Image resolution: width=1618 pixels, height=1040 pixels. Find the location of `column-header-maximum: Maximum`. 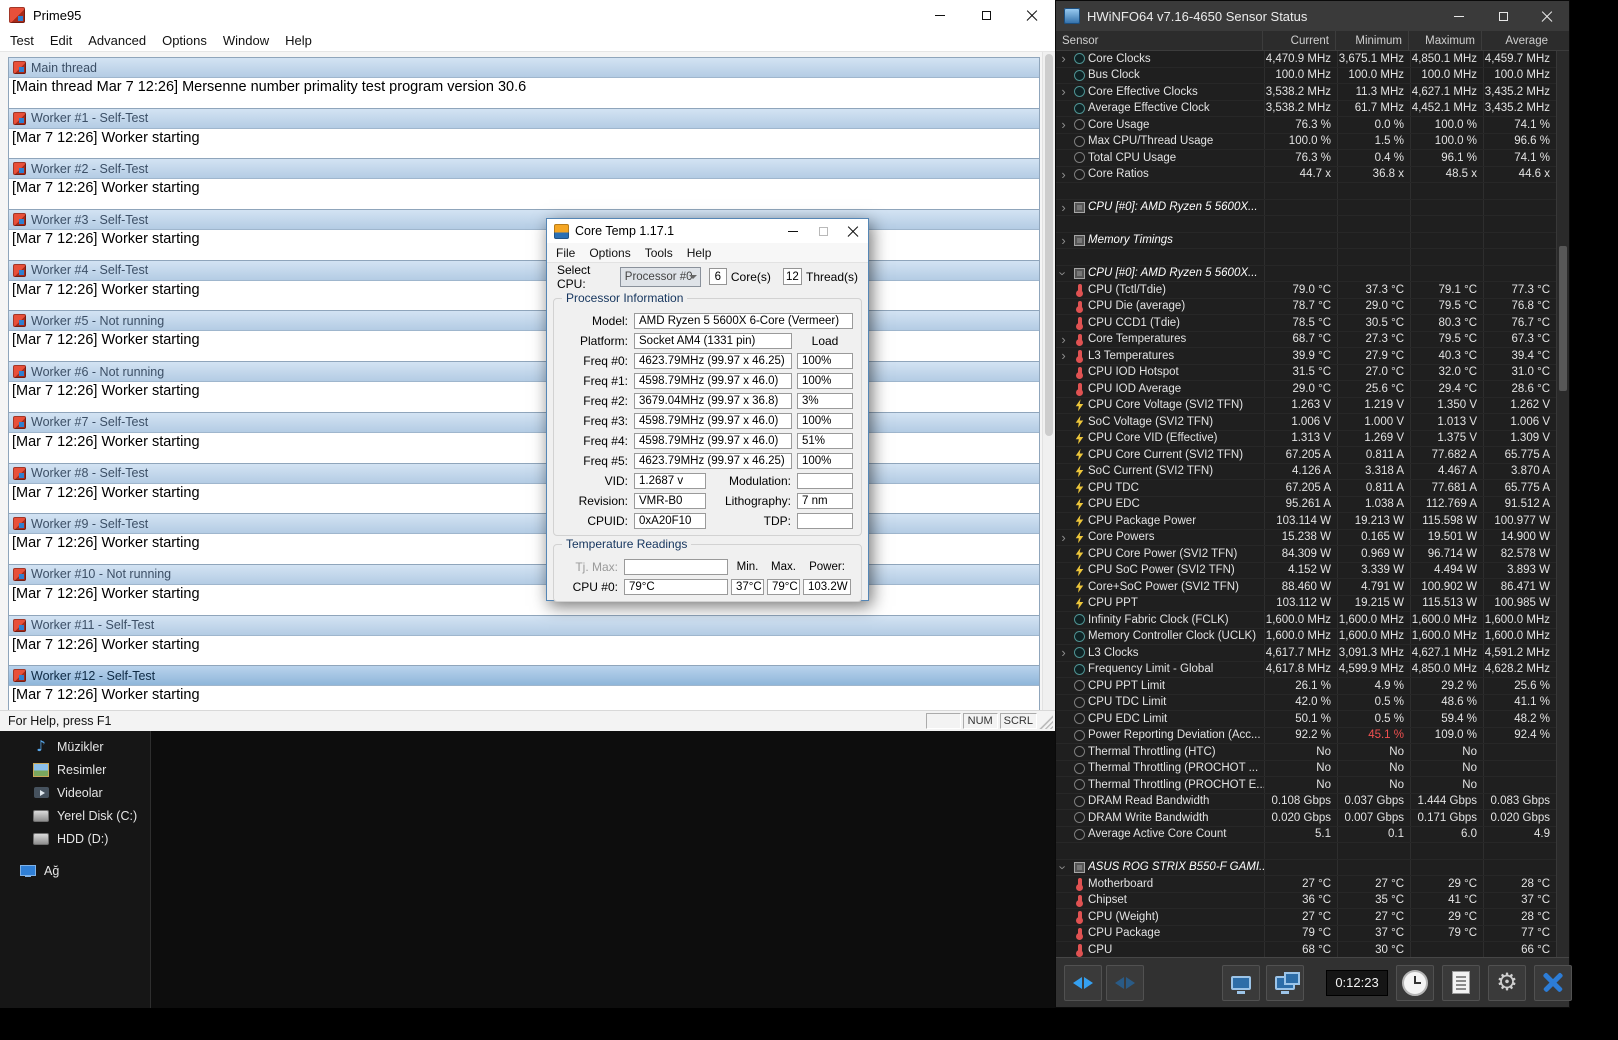

column-header-maximum: Maximum is located at coordinates (1444, 40).